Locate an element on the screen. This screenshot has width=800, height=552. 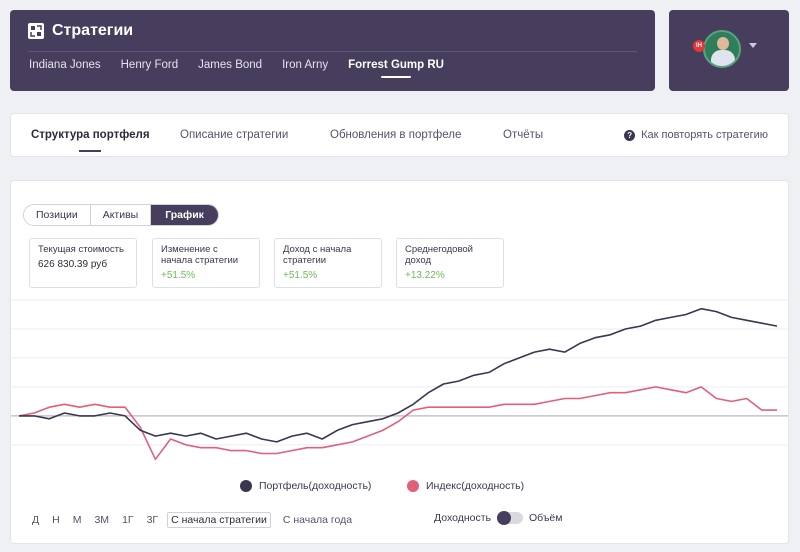
metric-toggle: Доходность Объём is located at coordinates (498, 518).